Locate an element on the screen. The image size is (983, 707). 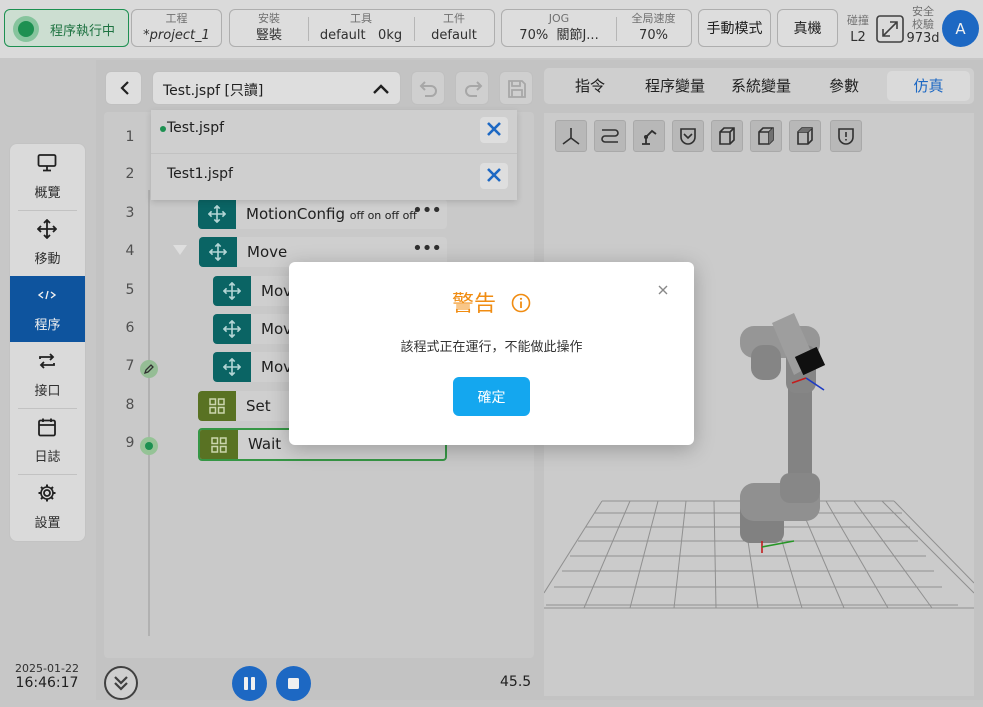
warning-dialog: 警告 該程式正在運行，不能做此操作 確定 is located at coordinates (491, 353).